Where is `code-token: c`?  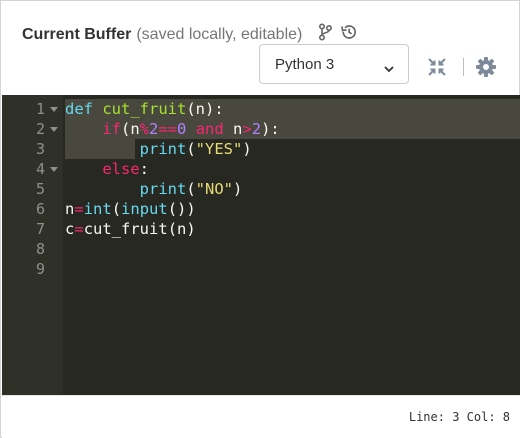 code-token: c is located at coordinates (70, 229).